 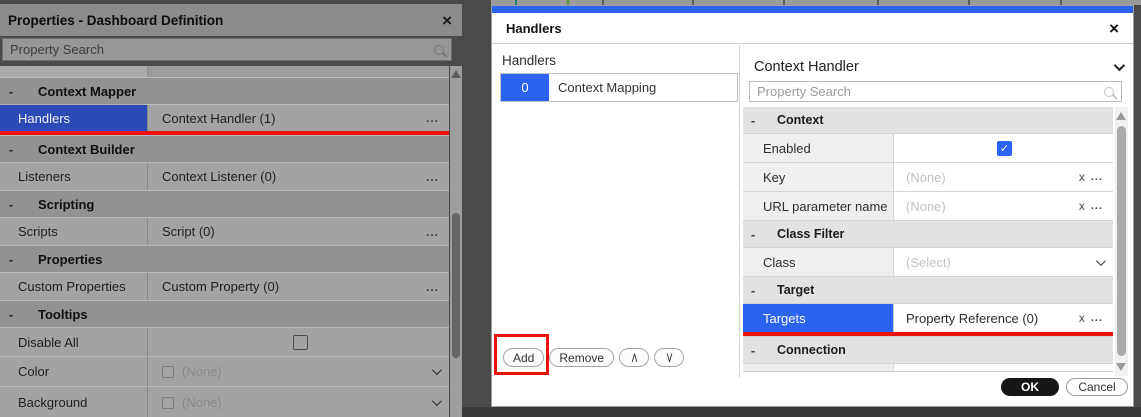 I want to click on list-item-label: Context Mapping, so click(x=607, y=87).